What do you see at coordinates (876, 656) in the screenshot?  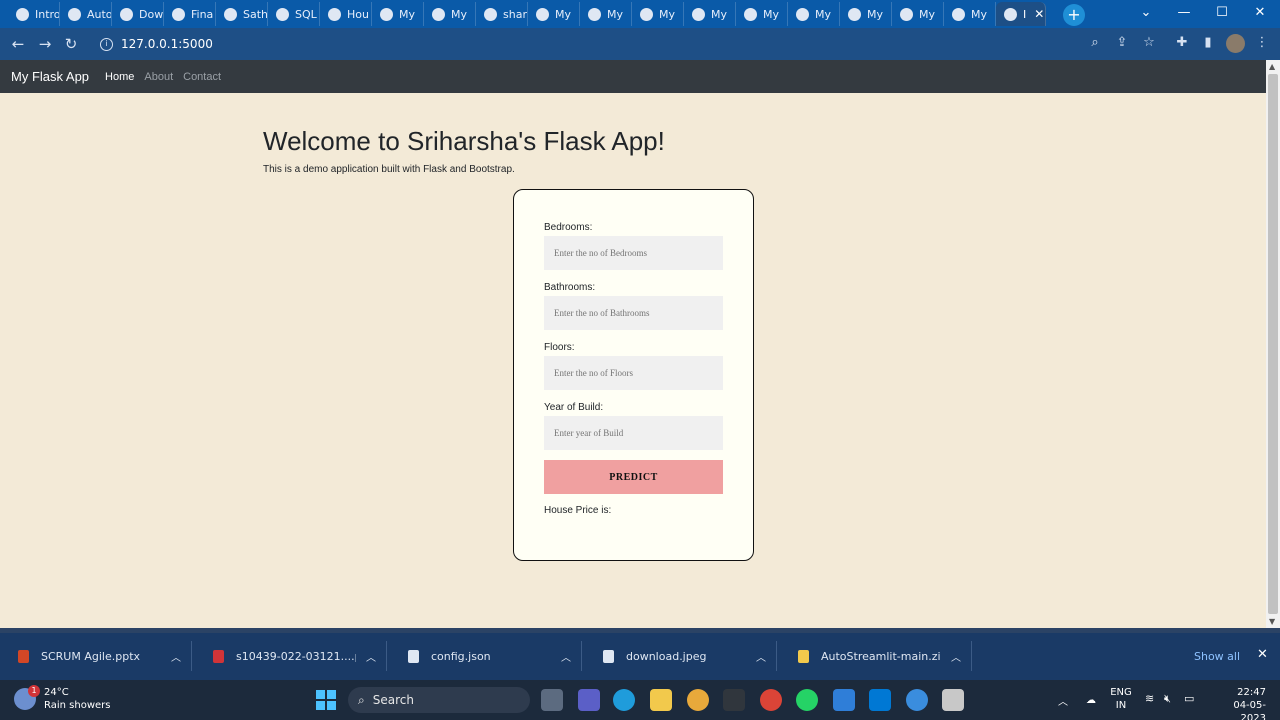 I see `download-item: AutoStreamlit-main.zip ︿` at bounding box center [876, 656].